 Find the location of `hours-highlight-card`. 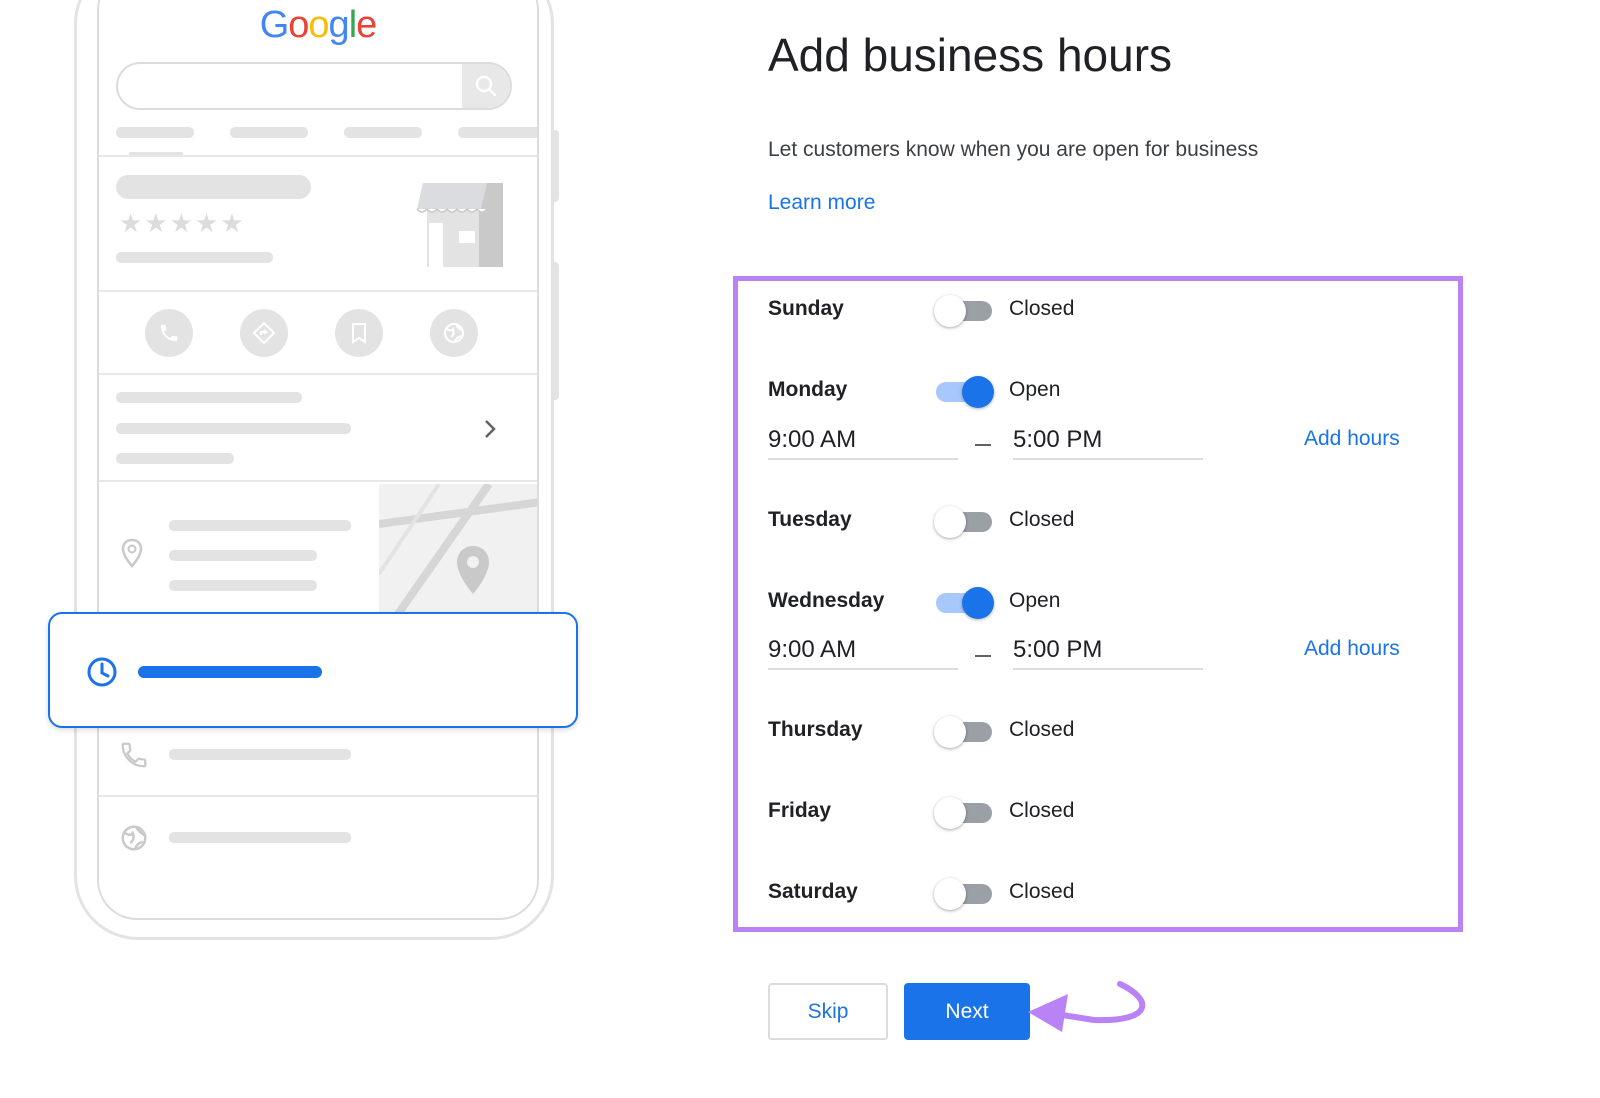

hours-highlight-card is located at coordinates (313, 670).